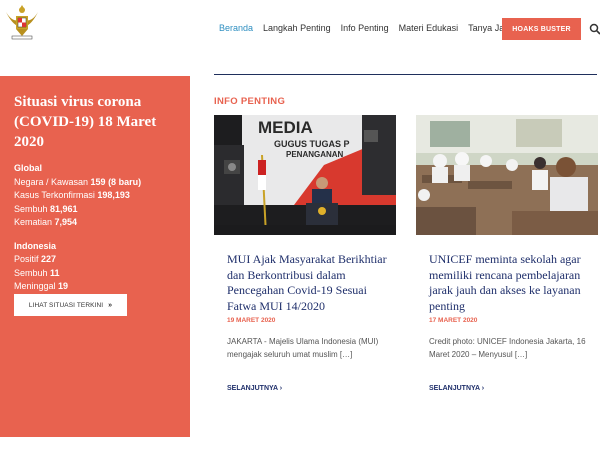  What do you see at coordinates (35, 245) in the screenshot?
I see `indonesia-heading: Indonesia` at bounding box center [35, 245].